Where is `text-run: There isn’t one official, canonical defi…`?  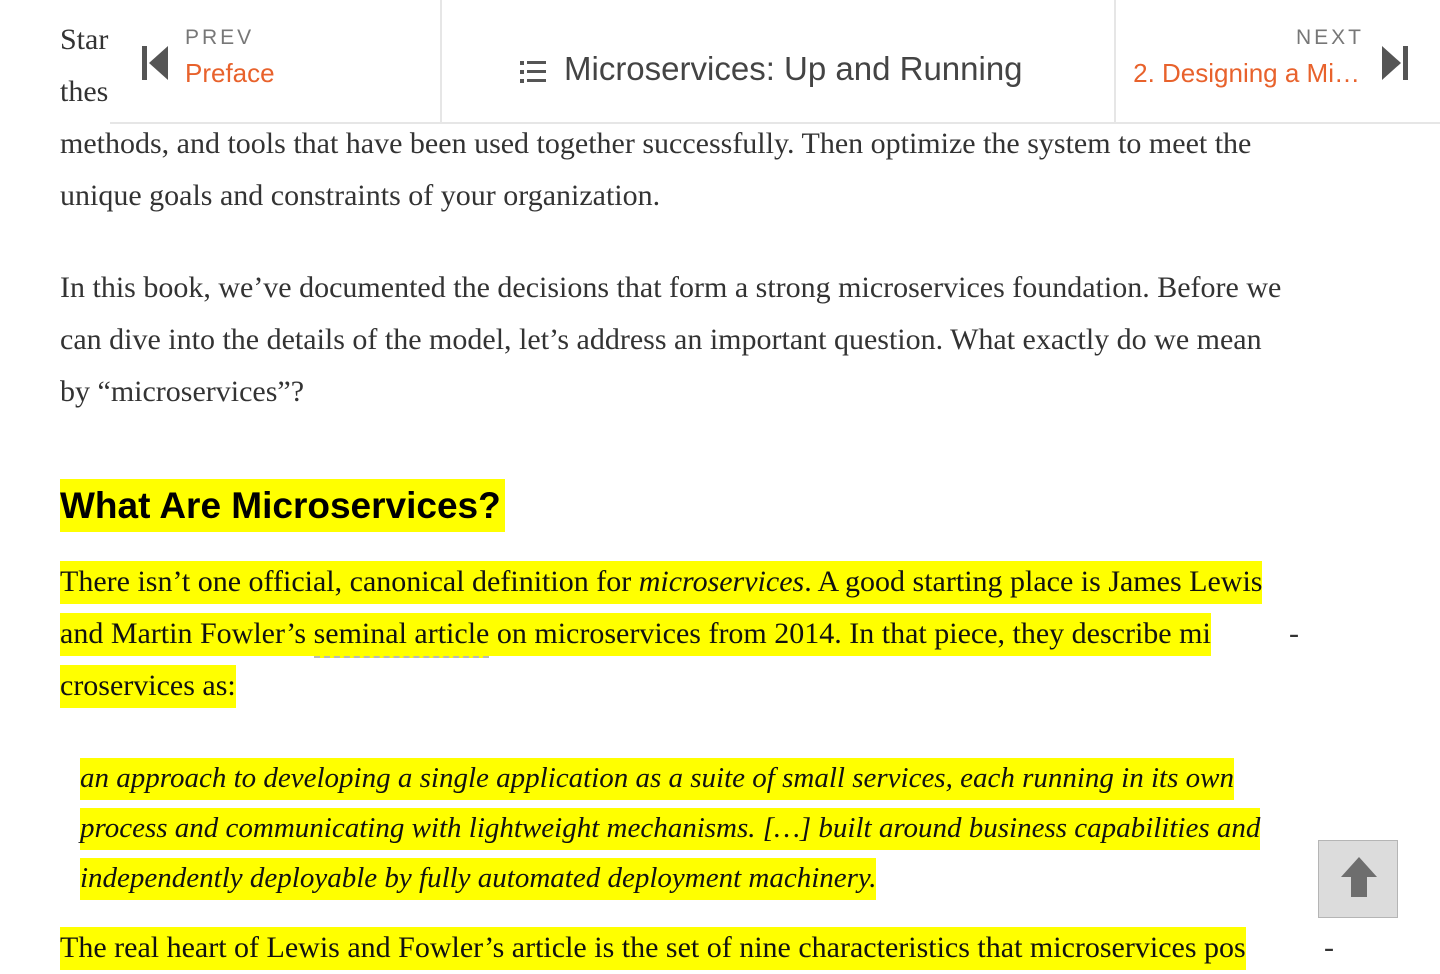
text-run: There isn’t one official, canonical defi… is located at coordinates (349, 582).